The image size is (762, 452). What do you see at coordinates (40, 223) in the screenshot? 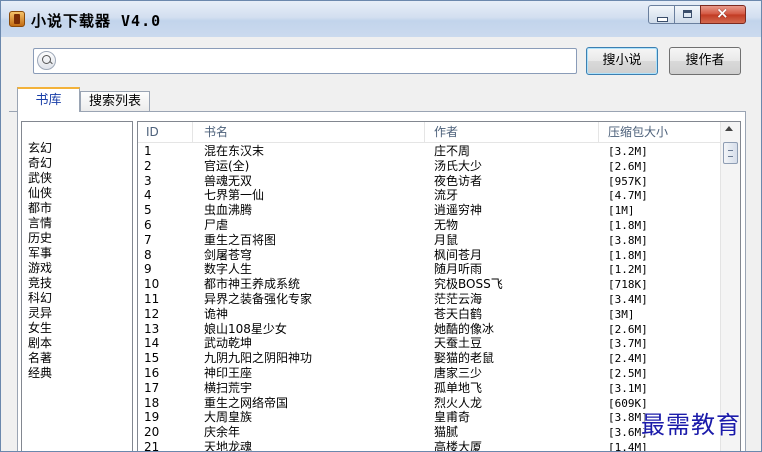
I see `category-item: 言情` at bounding box center [40, 223].